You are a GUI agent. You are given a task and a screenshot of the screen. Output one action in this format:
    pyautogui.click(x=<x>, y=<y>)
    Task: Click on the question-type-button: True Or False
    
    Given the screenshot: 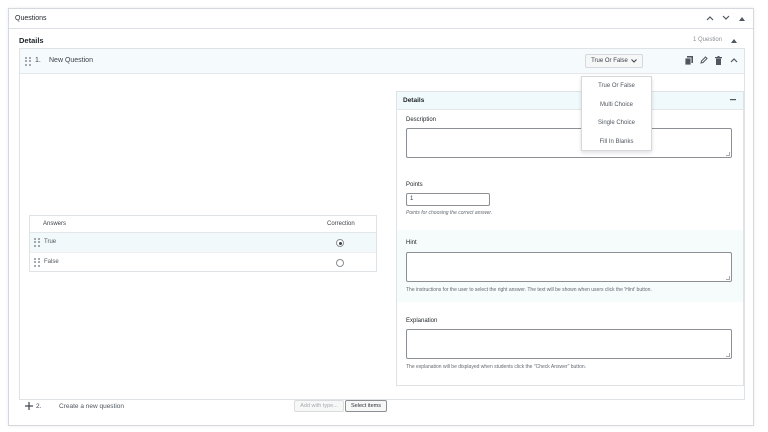 What is the action you would take?
    pyautogui.click(x=614, y=61)
    